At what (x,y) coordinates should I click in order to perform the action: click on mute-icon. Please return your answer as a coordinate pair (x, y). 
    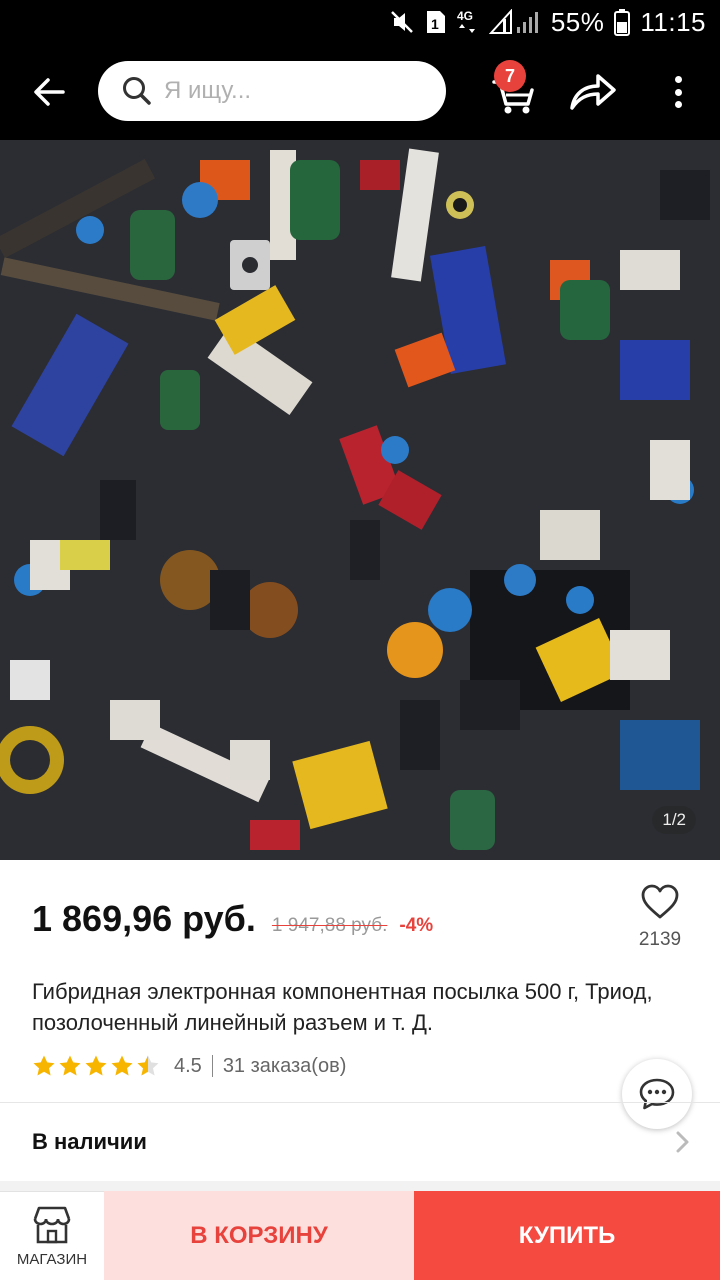
    Looking at the image, I should click on (402, 22).